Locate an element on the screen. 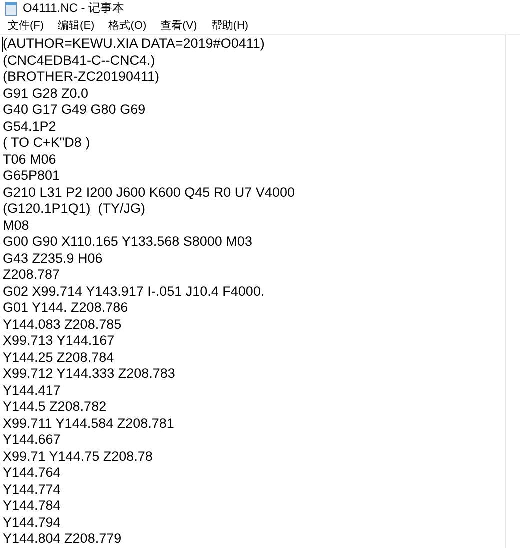  code-line: G00 G90 X110.165 Y133.568 S8000 M03 is located at coordinates (127, 242).